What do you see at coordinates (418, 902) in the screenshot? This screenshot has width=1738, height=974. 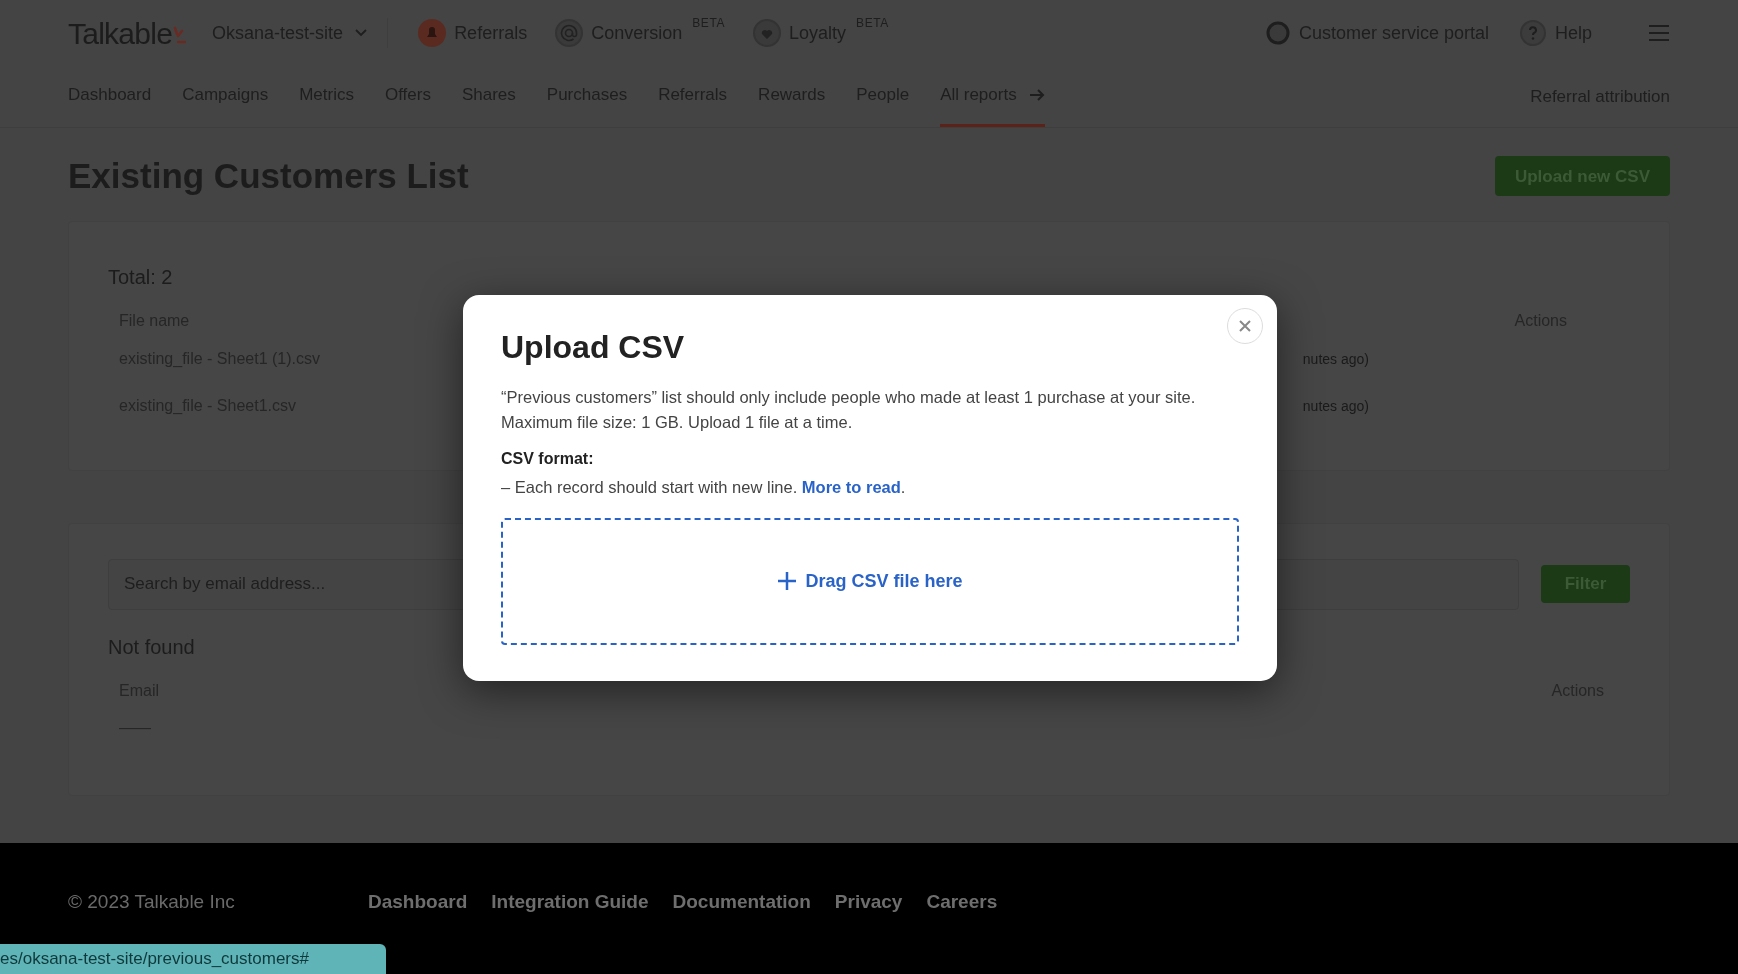 I see `footer-link: Dashboard` at bounding box center [418, 902].